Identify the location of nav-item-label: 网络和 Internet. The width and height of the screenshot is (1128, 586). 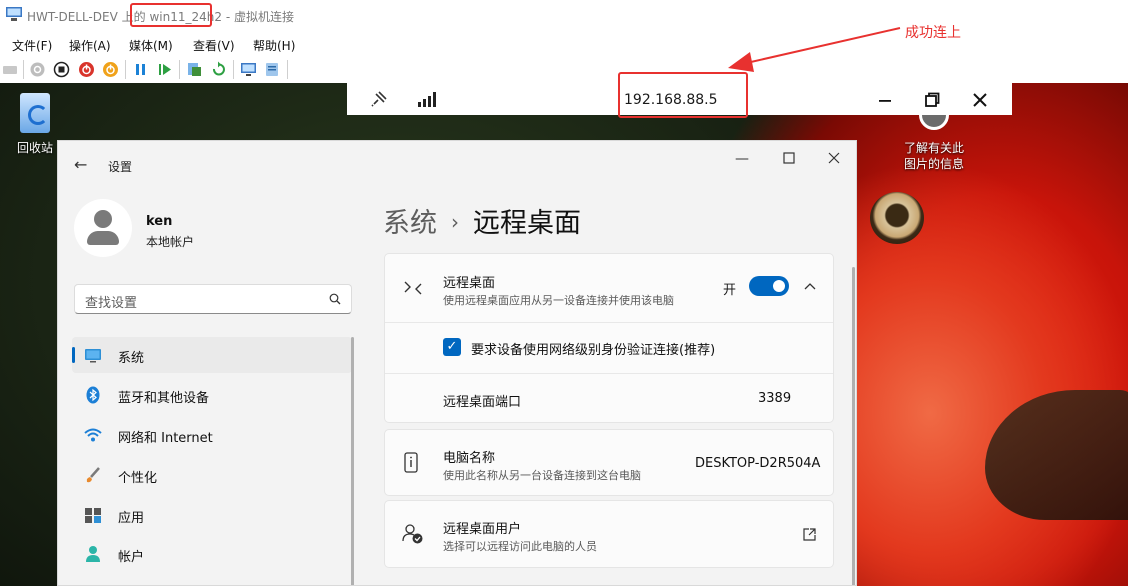
(165, 438).